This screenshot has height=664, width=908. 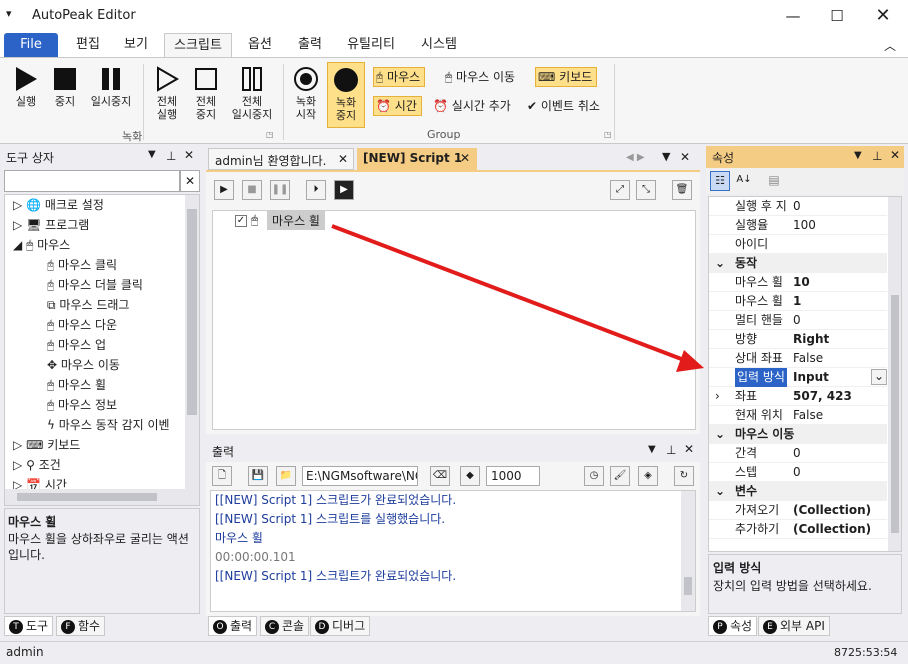 I want to click on arrow-line, so click(x=508, y=293).